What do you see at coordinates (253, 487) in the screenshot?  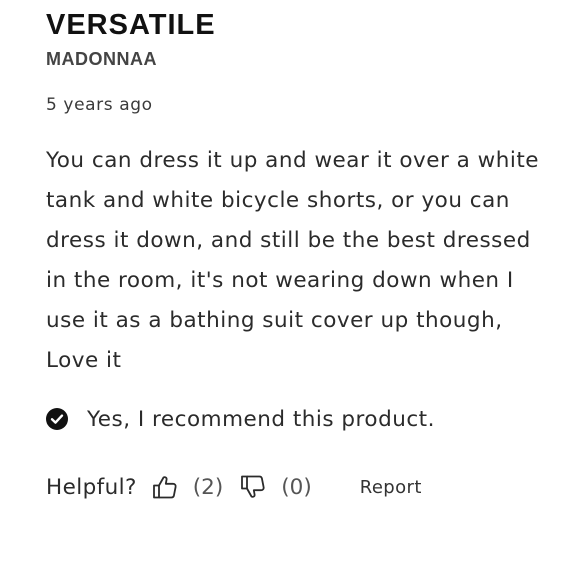 I see `thumbs-down-icon` at bounding box center [253, 487].